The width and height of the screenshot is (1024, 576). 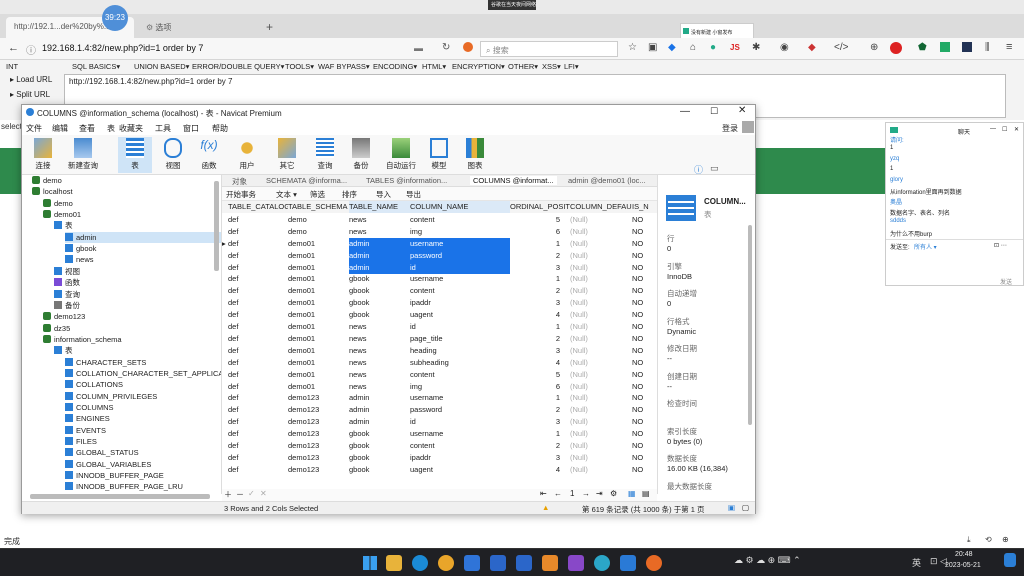 What do you see at coordinates (460, 232) in the screenshot?
I see `grid-cell: img` at bounding box center [460, 232].